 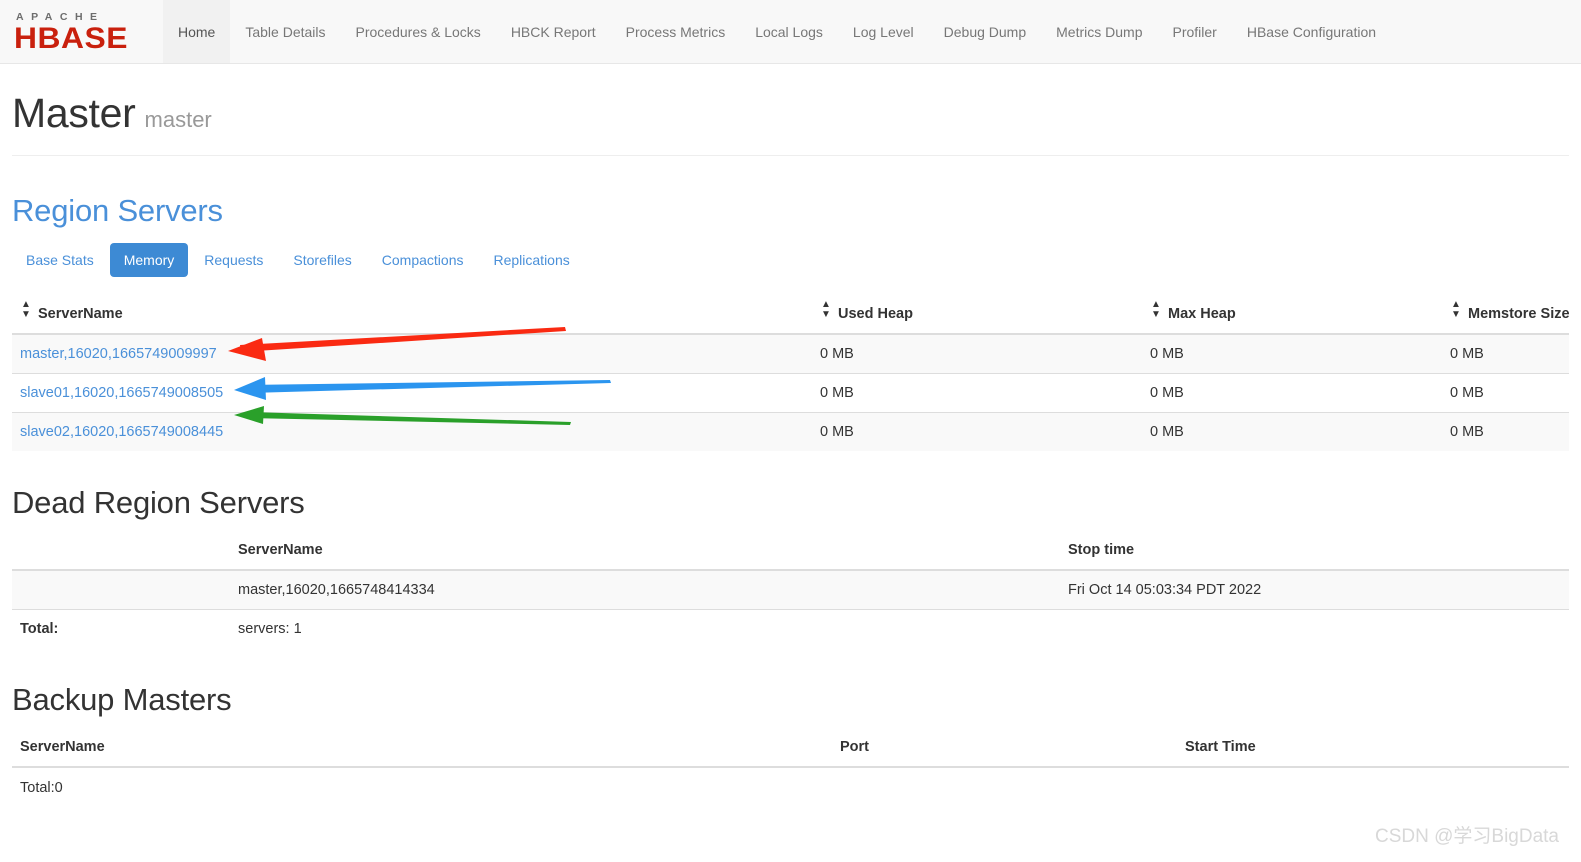 I want to click on col-header-backup-servername: ServerName, so click(x=422, y=748).